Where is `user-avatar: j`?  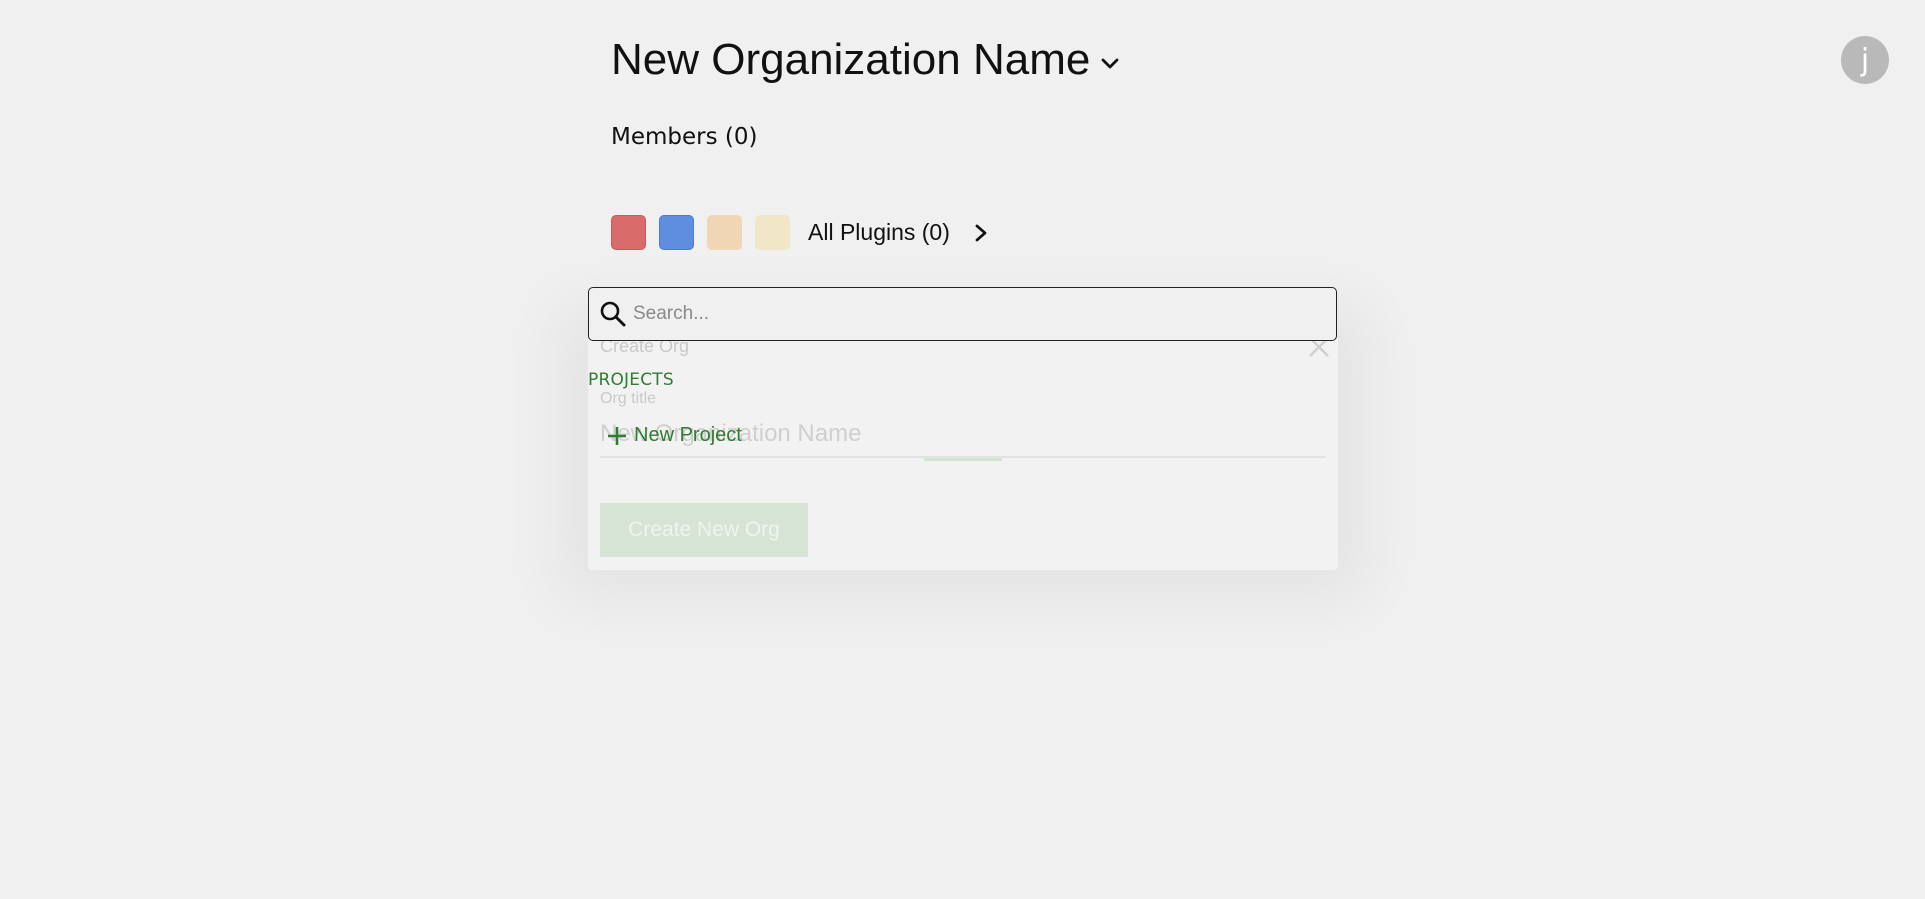
user-avatar: j is located at coordinates (1865, 60).